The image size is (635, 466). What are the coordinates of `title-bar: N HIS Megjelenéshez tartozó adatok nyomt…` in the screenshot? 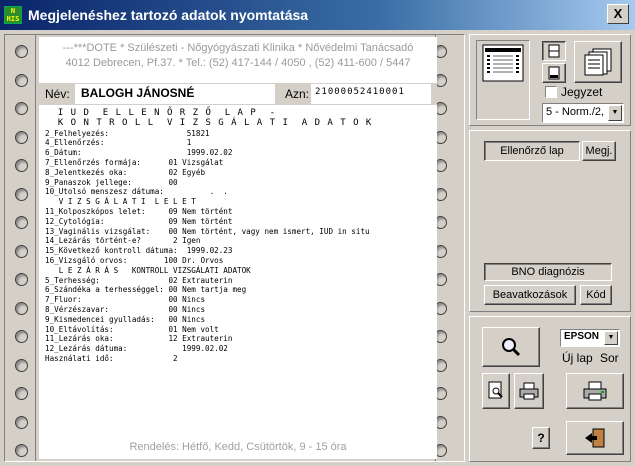 It's located at (317, 15).